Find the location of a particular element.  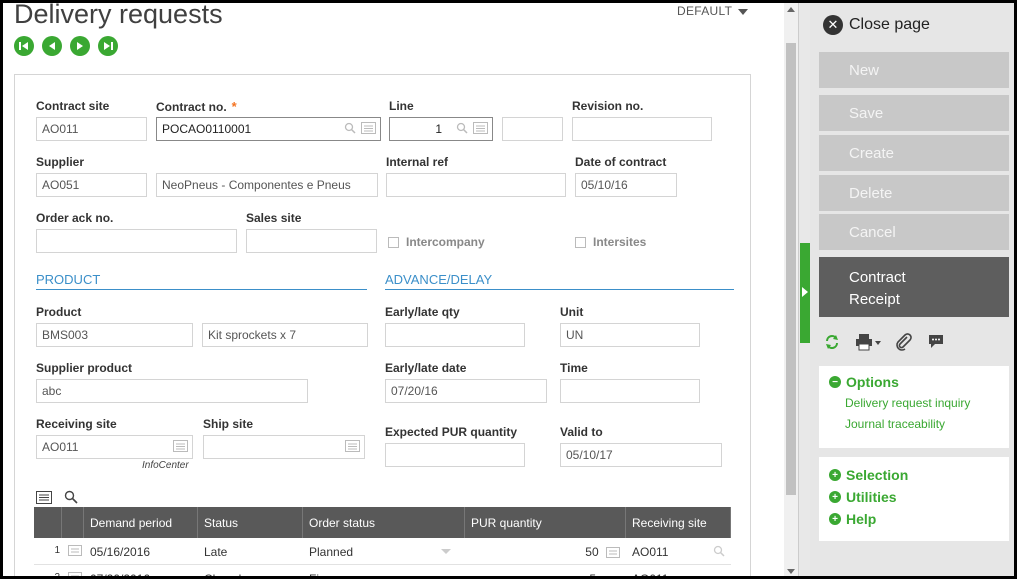

print-icon is located at coordinates (868, 342).